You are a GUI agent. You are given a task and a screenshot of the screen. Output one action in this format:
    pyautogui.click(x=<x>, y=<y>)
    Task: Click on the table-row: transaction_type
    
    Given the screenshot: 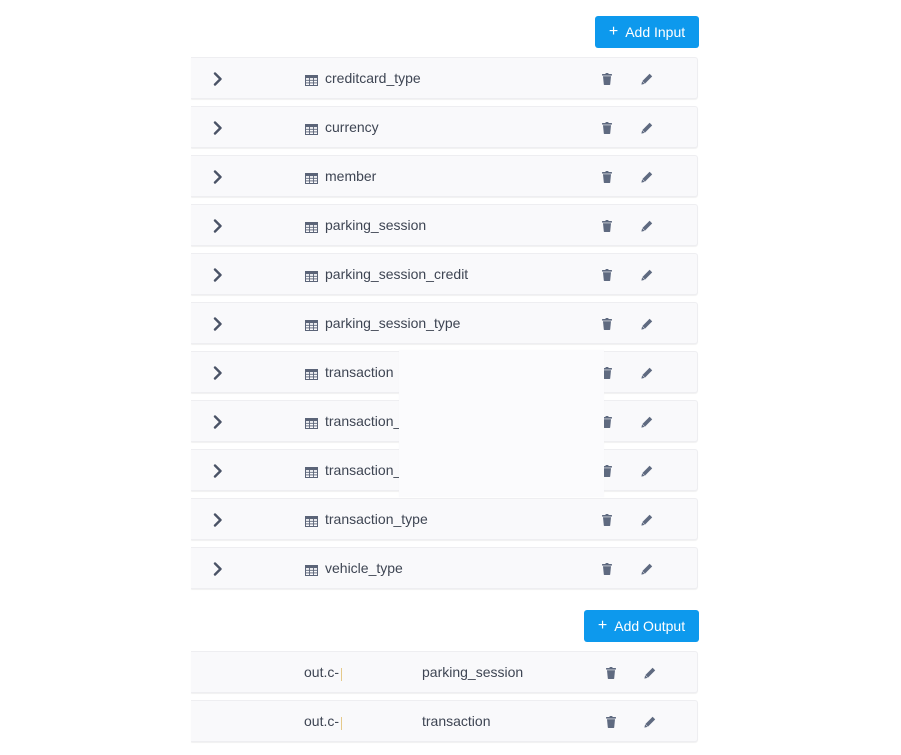 What is the action you would take?
    pyautogui.click(x=444, y=519)
    